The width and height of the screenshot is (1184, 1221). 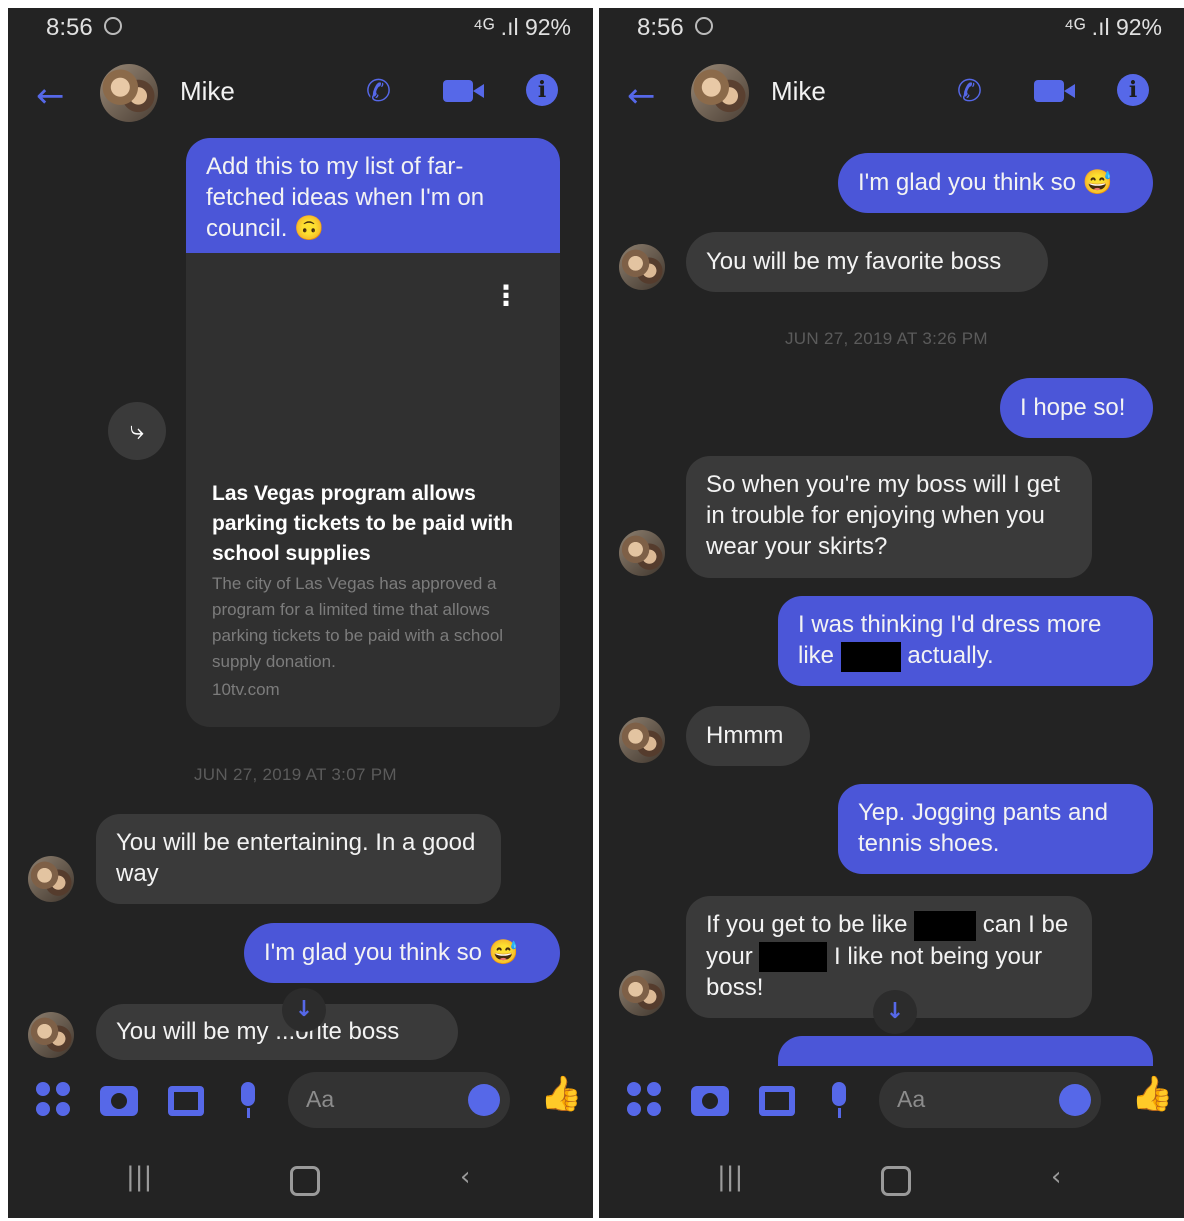 I want to click on message-outgoing: I hope so!, so click(x=1076, y=408).